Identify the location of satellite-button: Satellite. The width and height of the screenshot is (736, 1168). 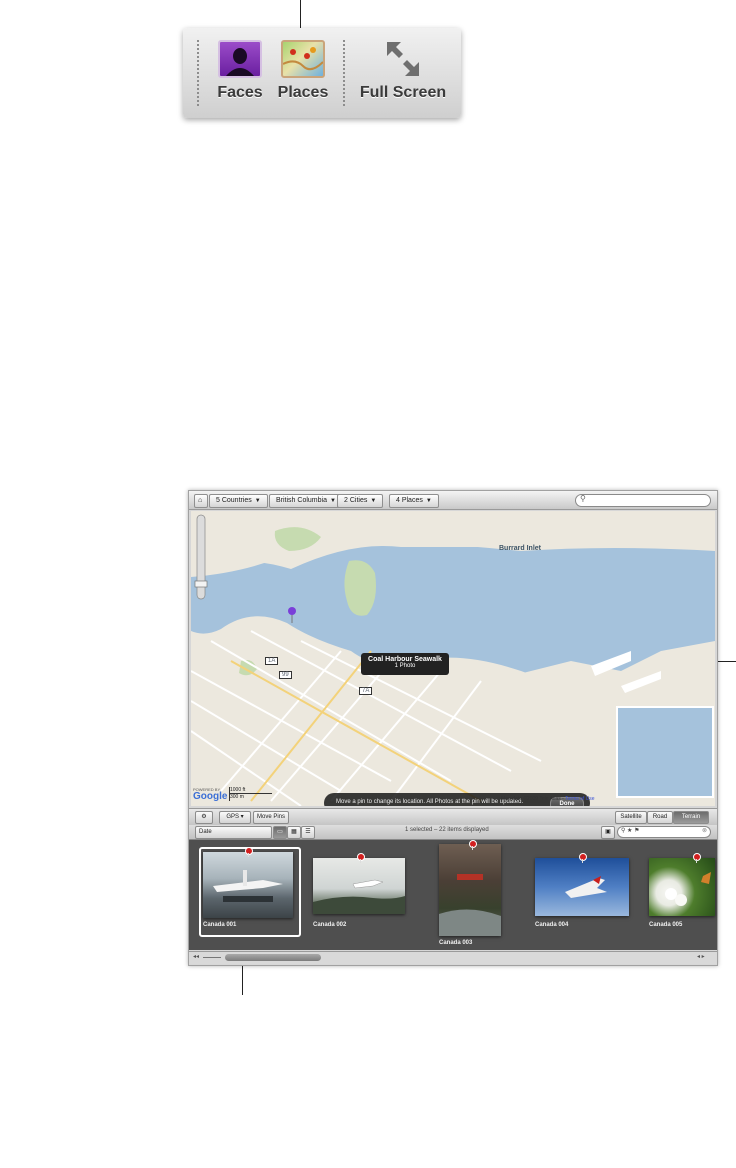
(631, 817).